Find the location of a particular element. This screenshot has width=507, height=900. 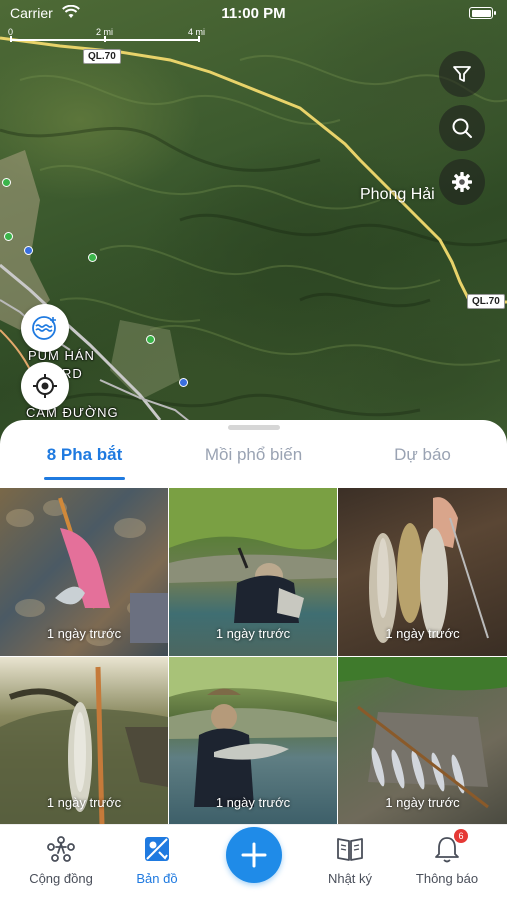

settings-button is located at coordinates (462, 182).